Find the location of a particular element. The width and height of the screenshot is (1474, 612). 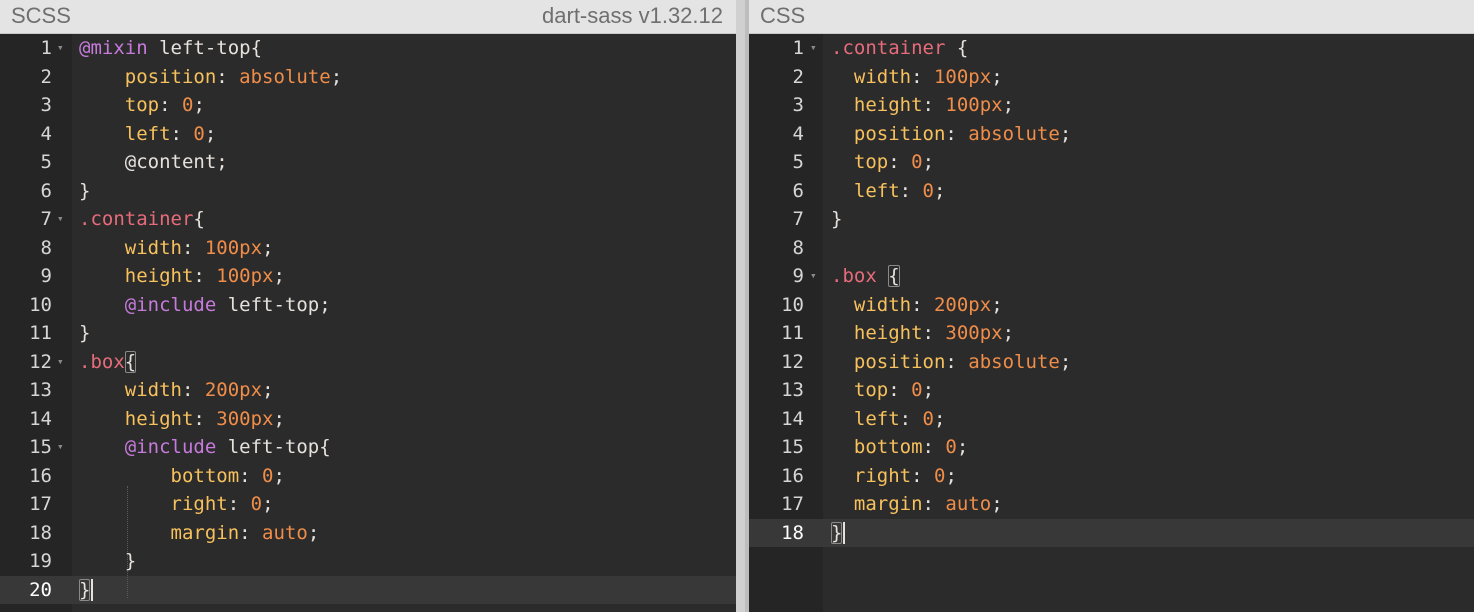

code-line: 6 left: 0; is located at coordinates (1111, 191).